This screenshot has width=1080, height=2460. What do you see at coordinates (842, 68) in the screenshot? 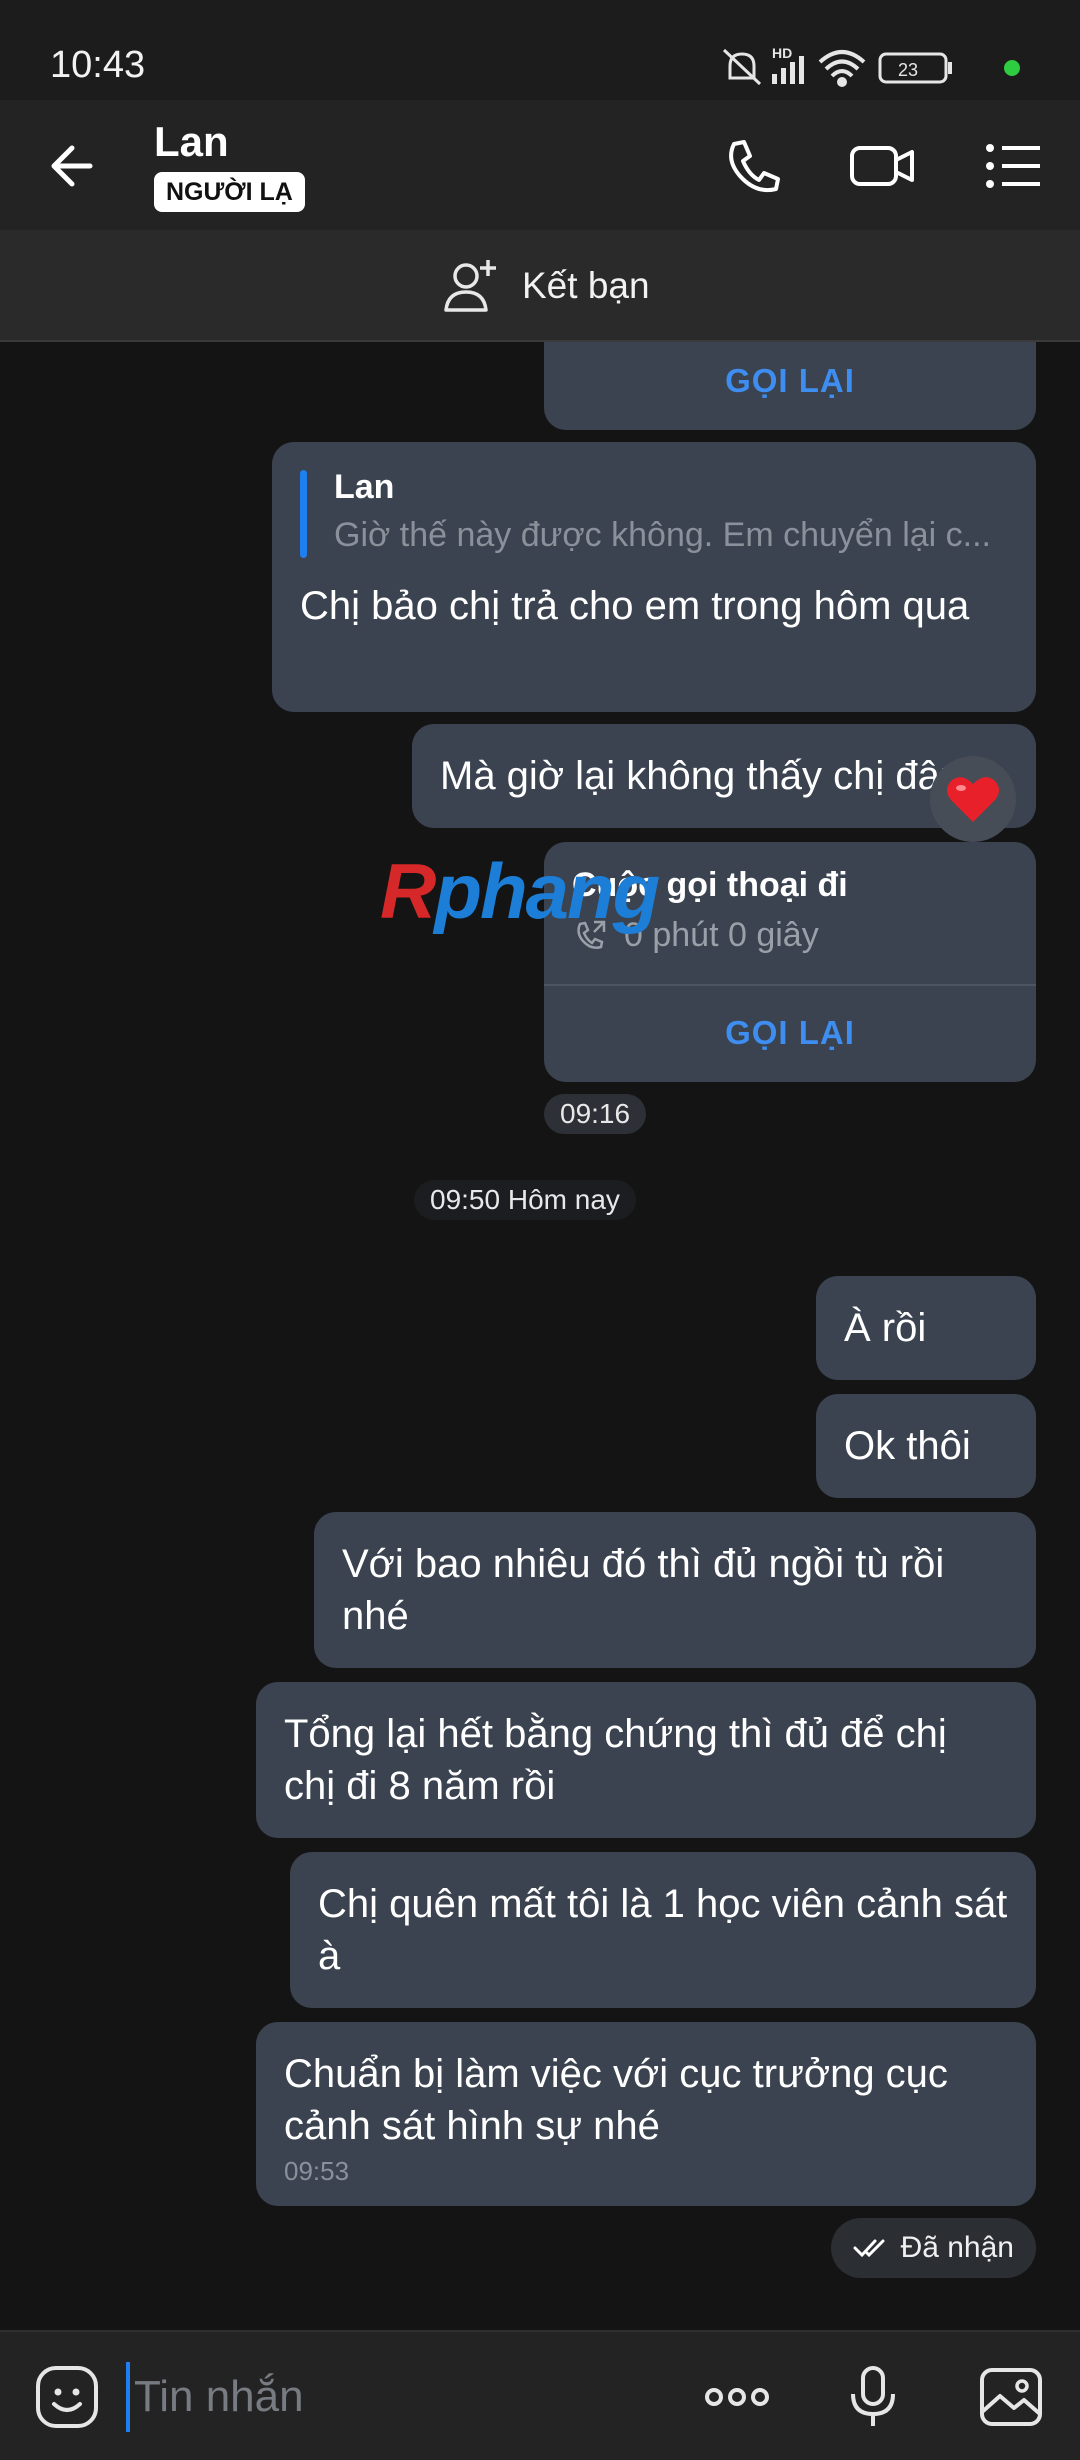
I see `wifi-icon` at bounding box center [842, 68].